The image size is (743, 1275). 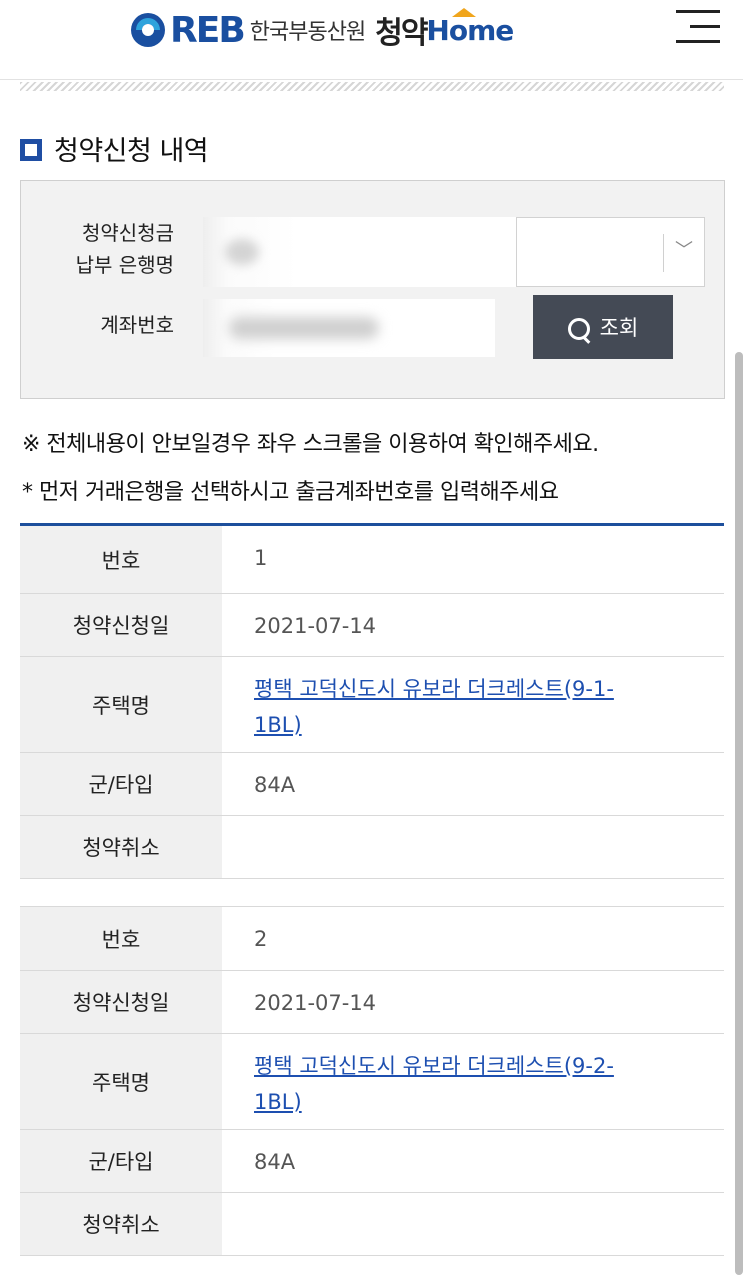 I want to click on roof-icon, so click(x=464, y=12).